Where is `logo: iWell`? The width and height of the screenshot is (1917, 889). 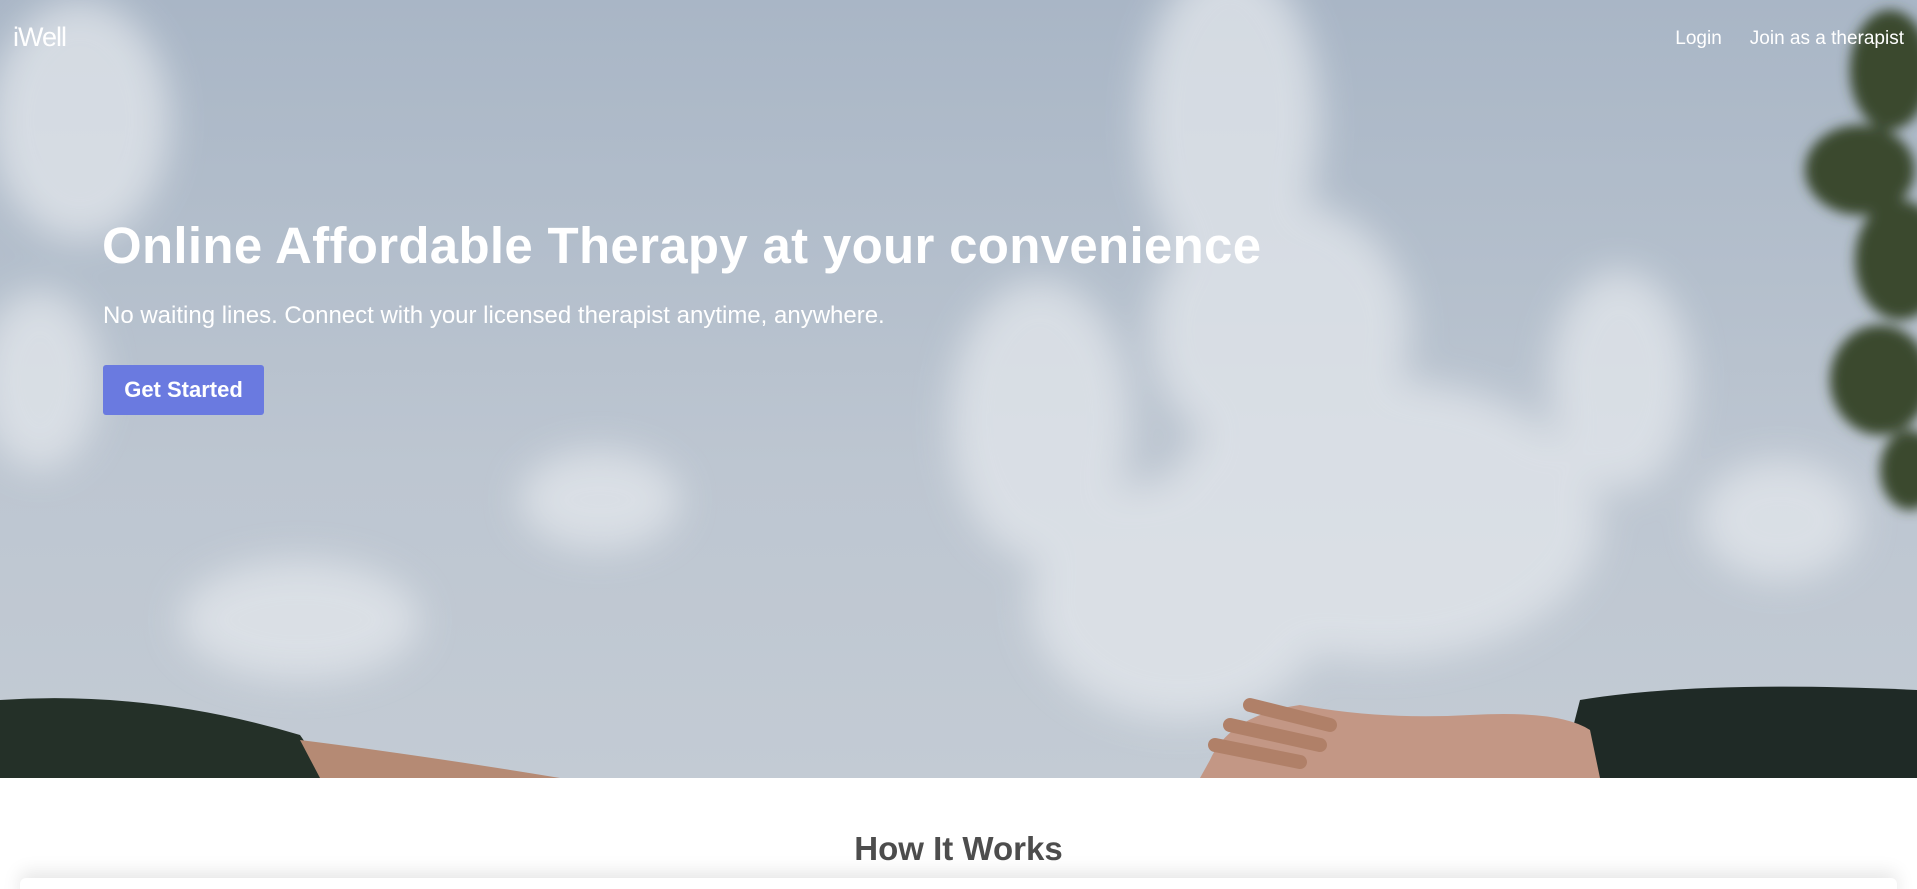 logo: iWell is located at coordinates (40, 37).